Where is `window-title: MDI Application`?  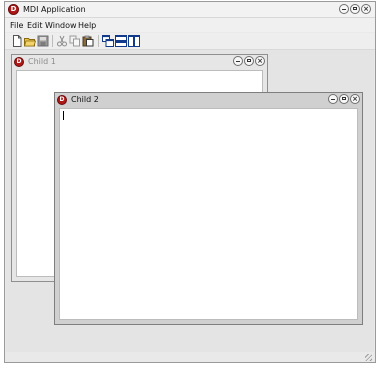
window-title: MDI Application is located at coordinates (54, 9).